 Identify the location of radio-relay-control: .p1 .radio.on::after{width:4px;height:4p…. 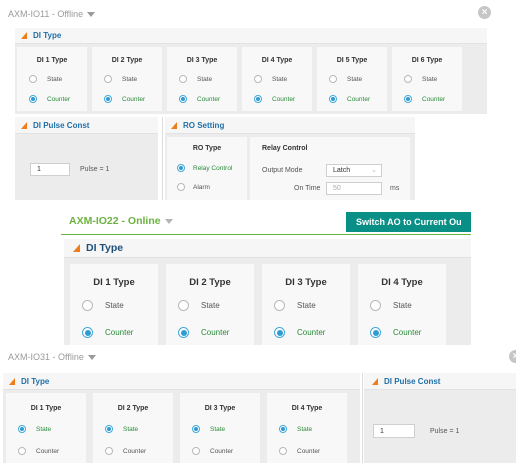
(204, 168).